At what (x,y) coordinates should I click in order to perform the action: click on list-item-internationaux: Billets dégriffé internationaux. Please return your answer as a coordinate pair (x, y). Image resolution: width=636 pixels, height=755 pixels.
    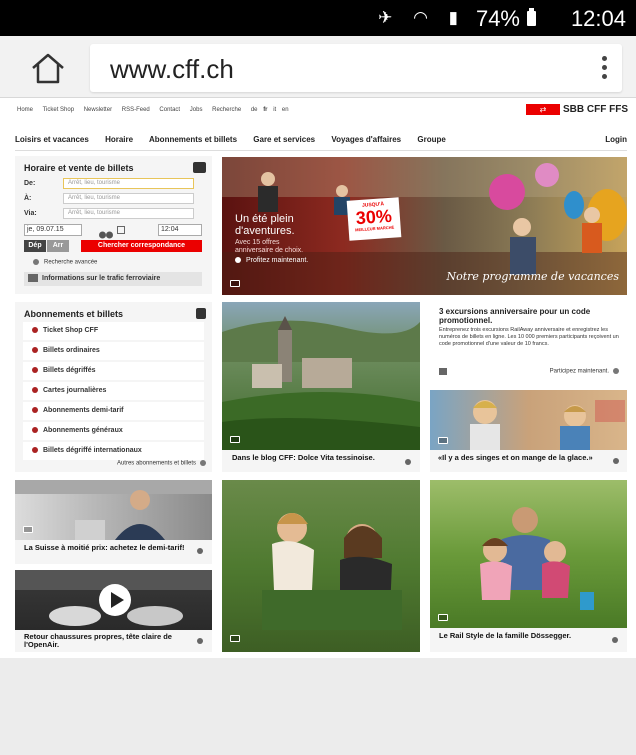
    Looking at the image, I should click on (113, 451).